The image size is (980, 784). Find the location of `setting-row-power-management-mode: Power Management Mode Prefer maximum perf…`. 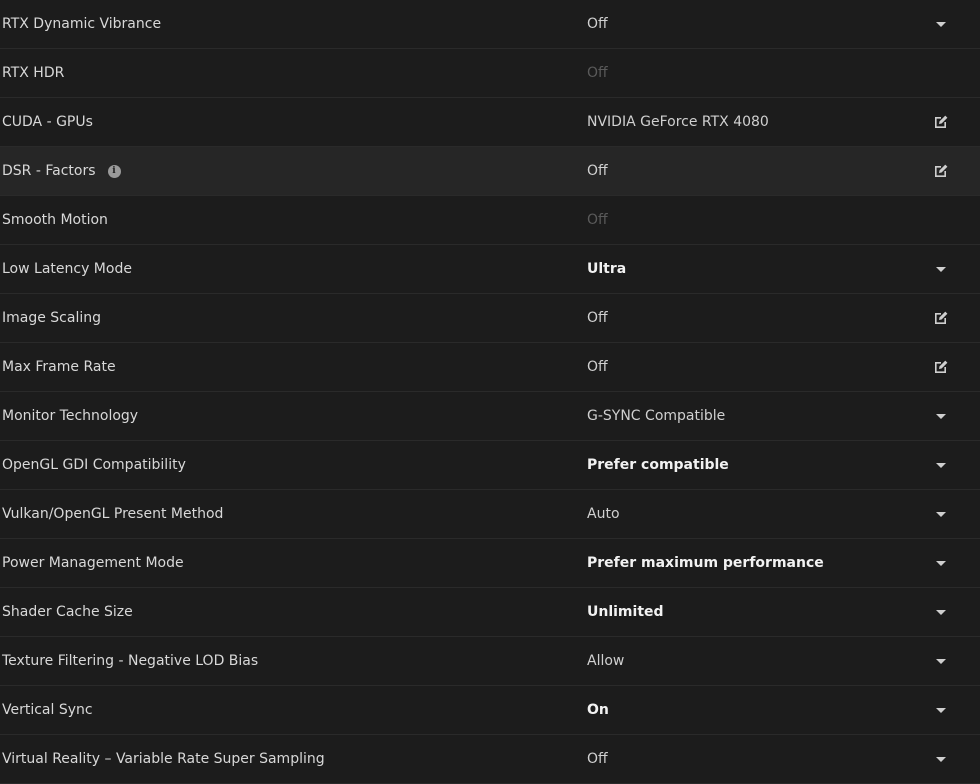

setting-row-power-management-mode: Power Management Mode Prefer maximum perf… is located at coordinates (490, 563).